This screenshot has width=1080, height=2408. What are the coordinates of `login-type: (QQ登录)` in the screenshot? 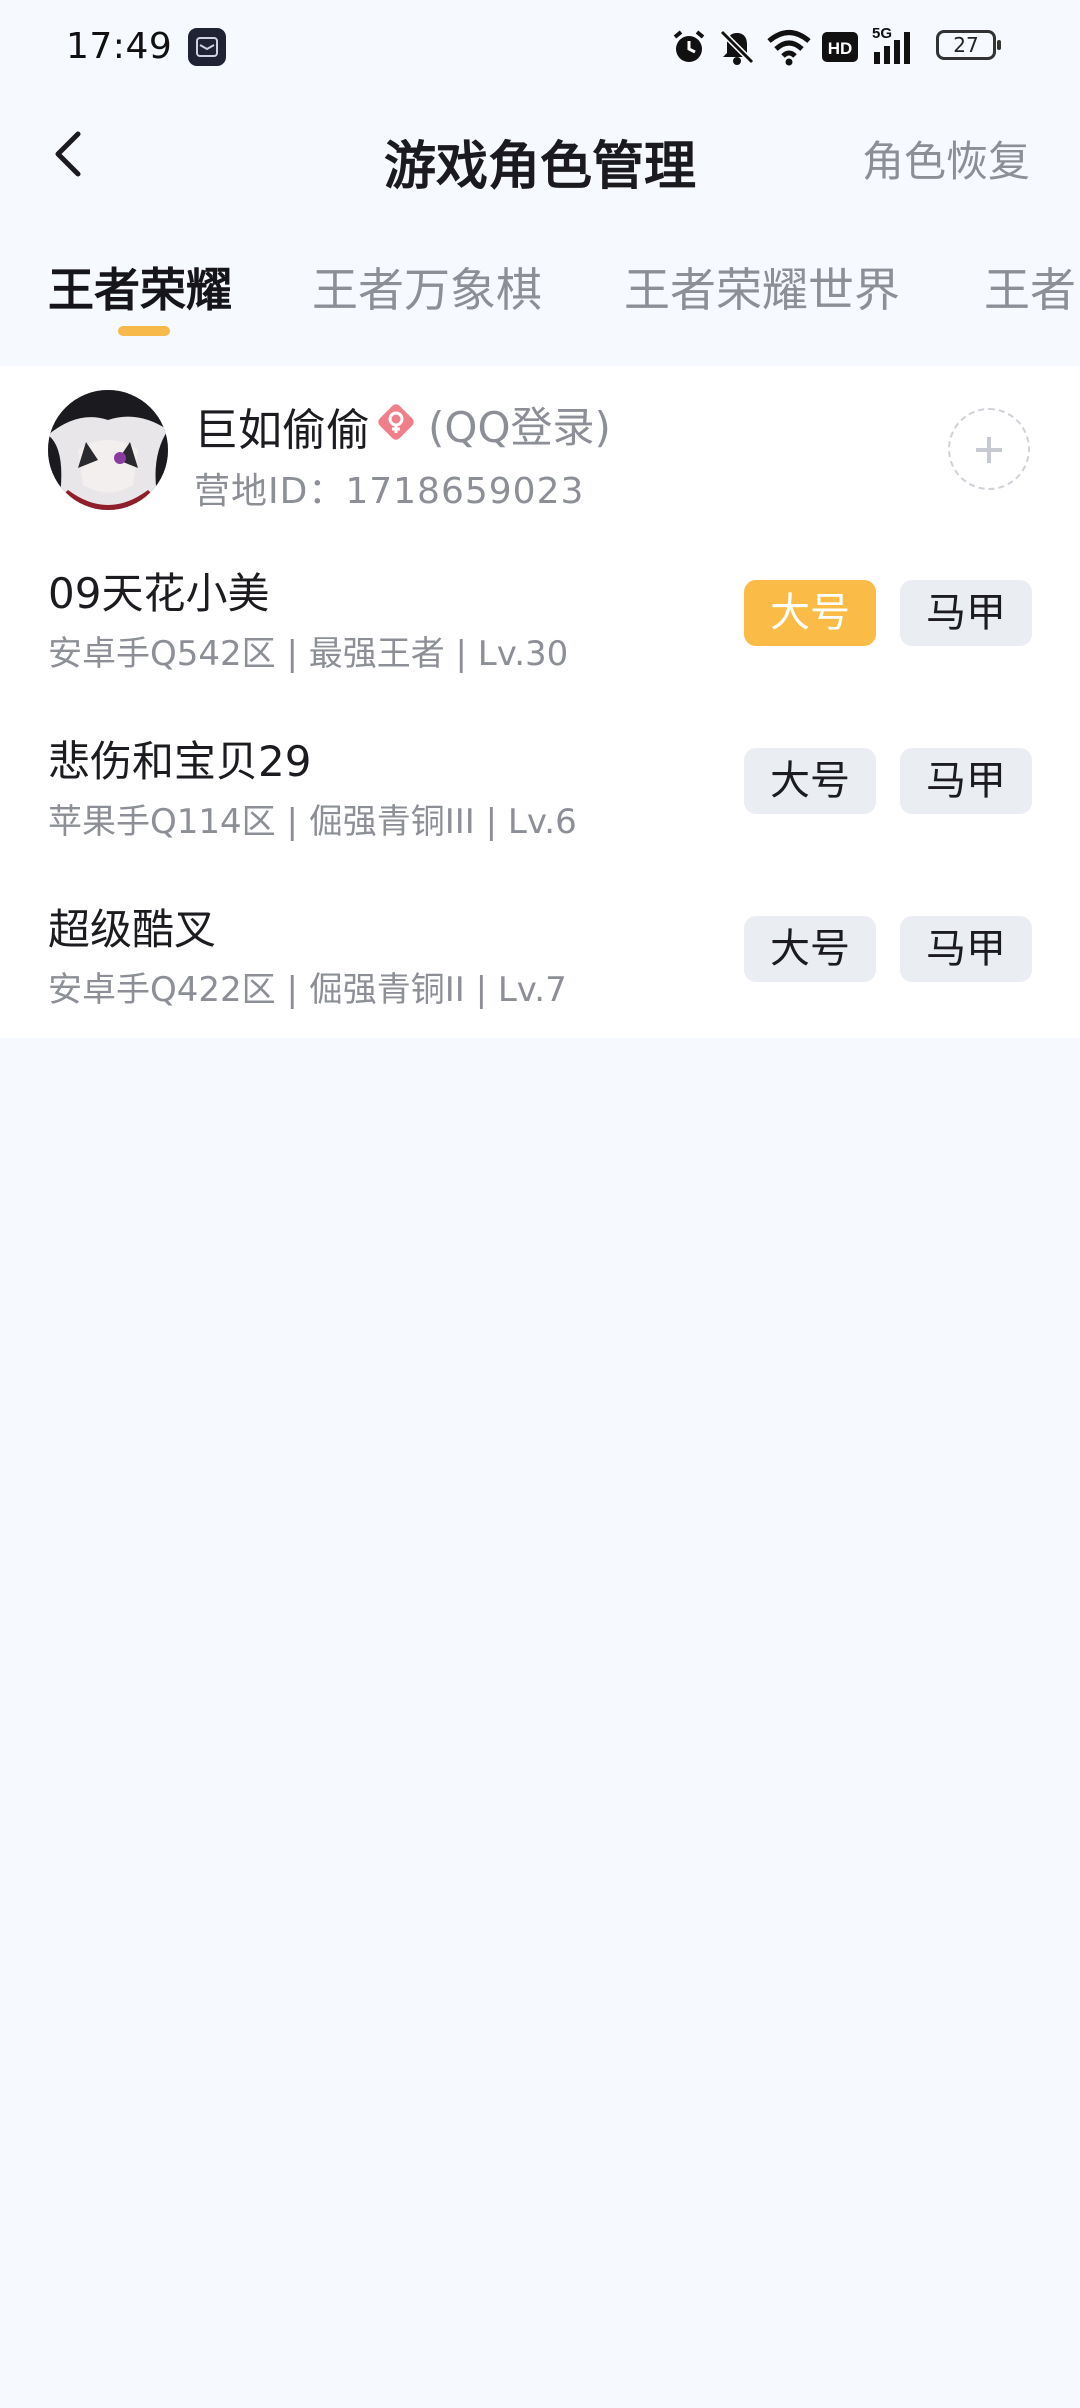 It's located at (519, 427).